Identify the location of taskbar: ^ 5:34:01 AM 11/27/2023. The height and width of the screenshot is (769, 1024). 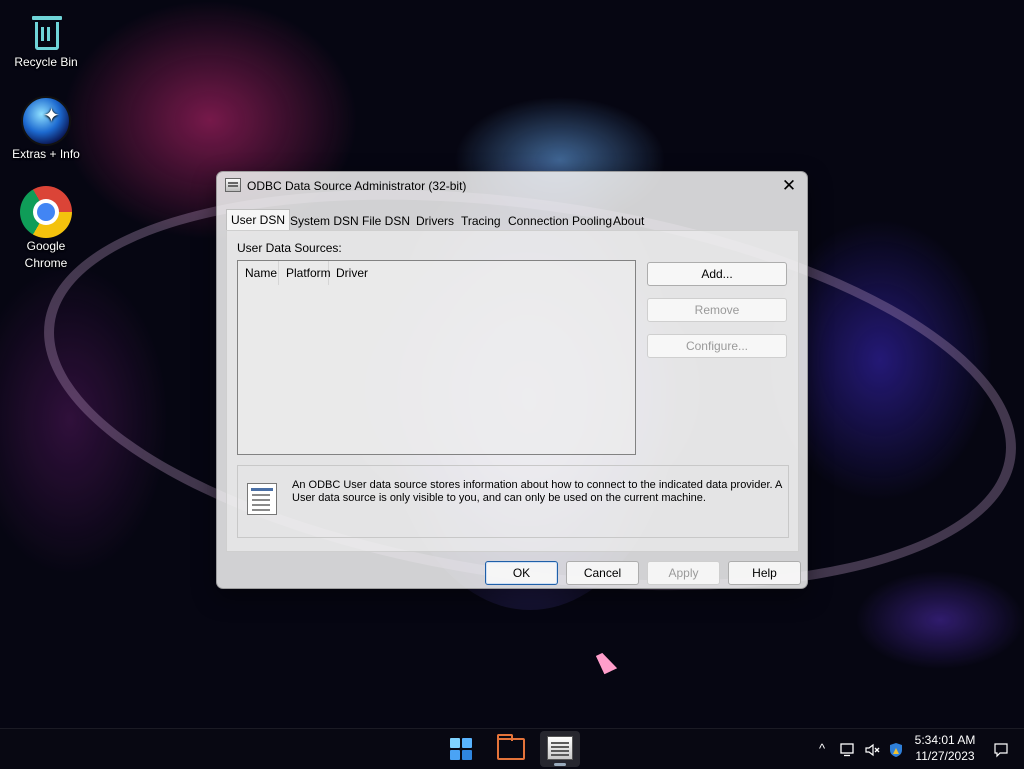
(512, 748).